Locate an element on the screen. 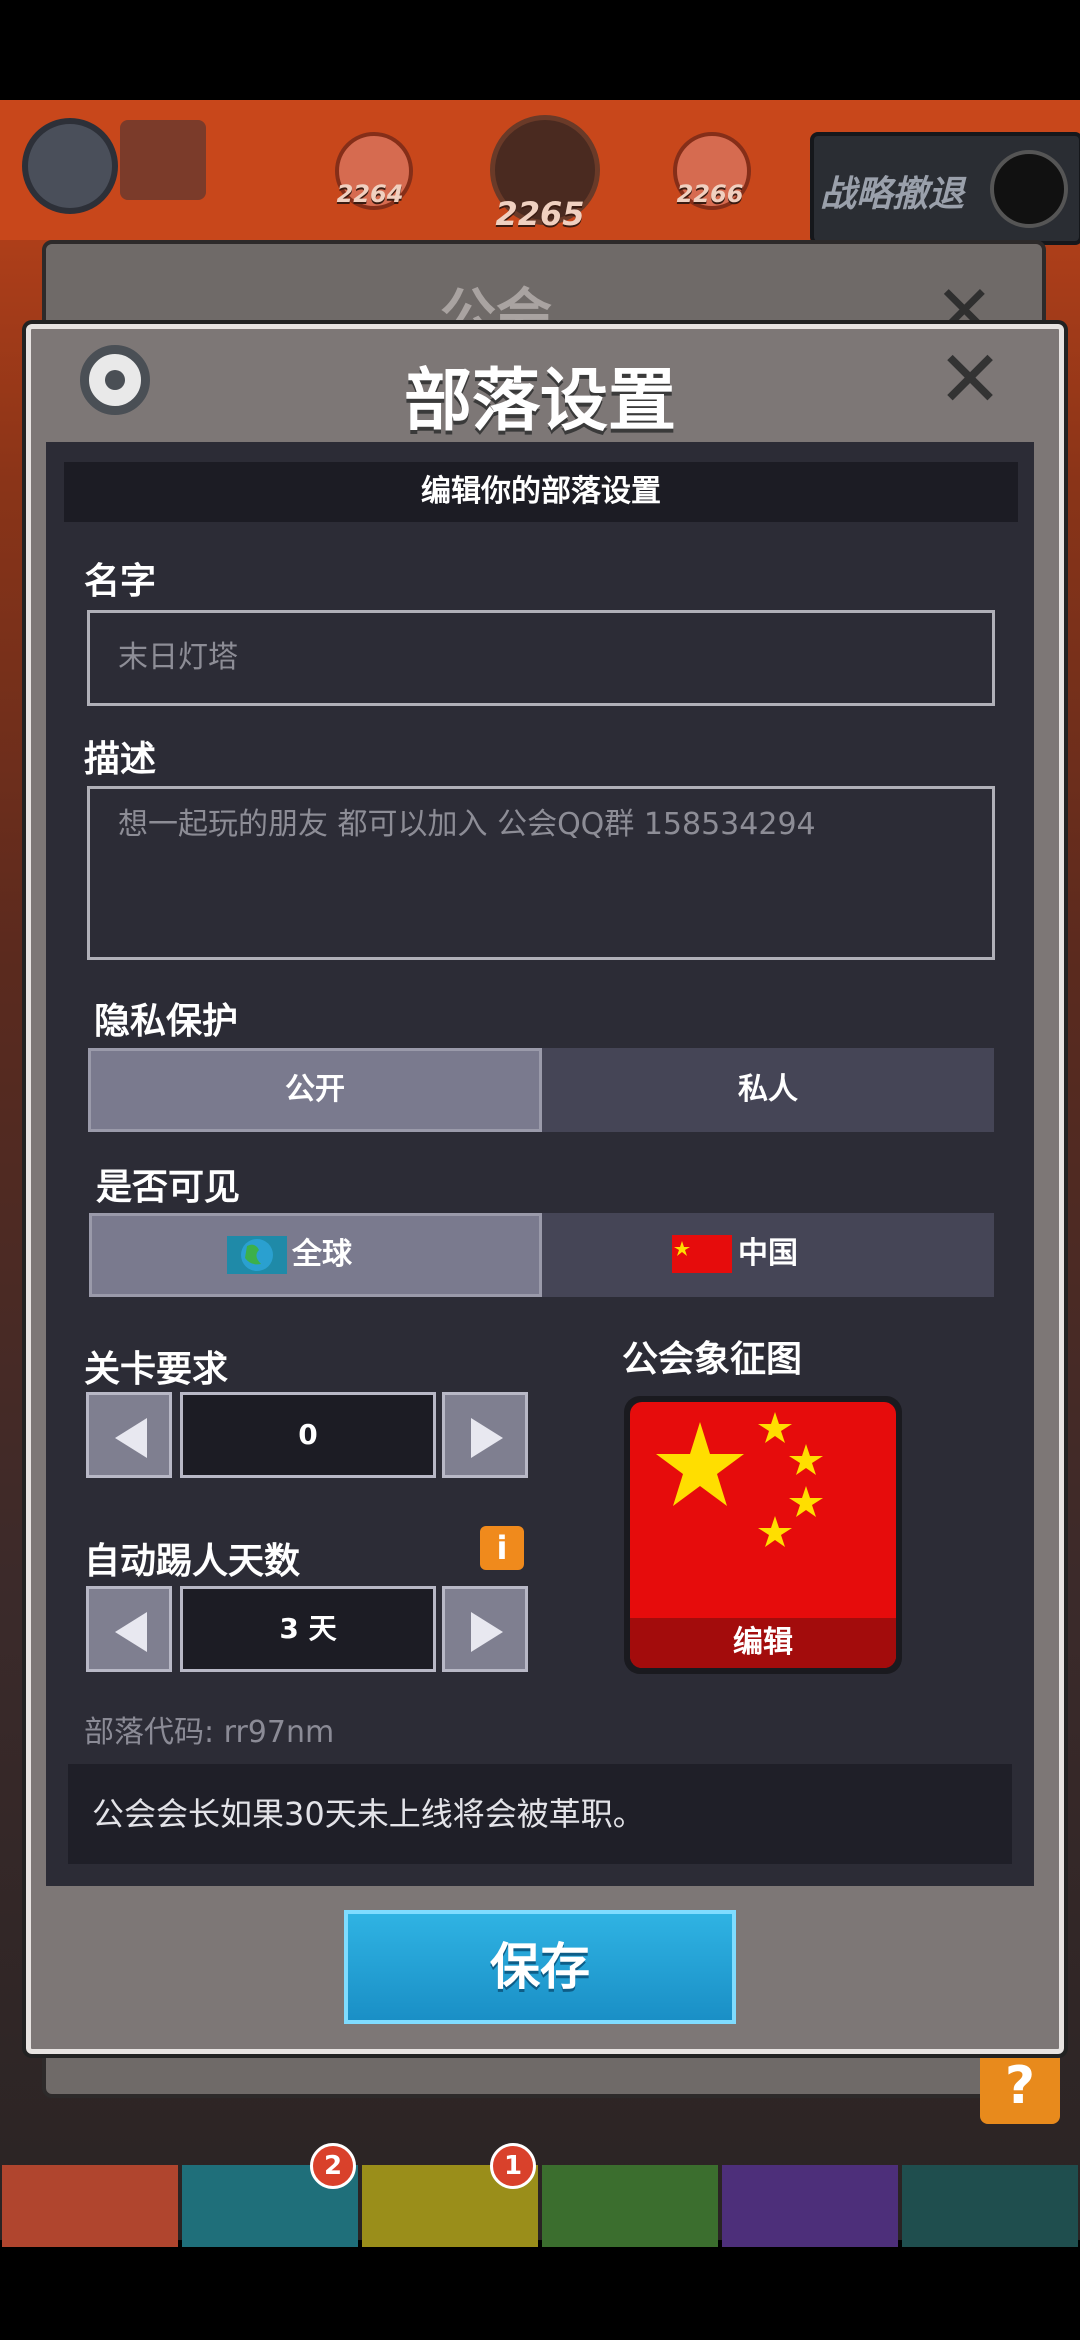 The width and height of the screenshot is (1080, 2340). globe-icon is located at coordinates (257, 1255).